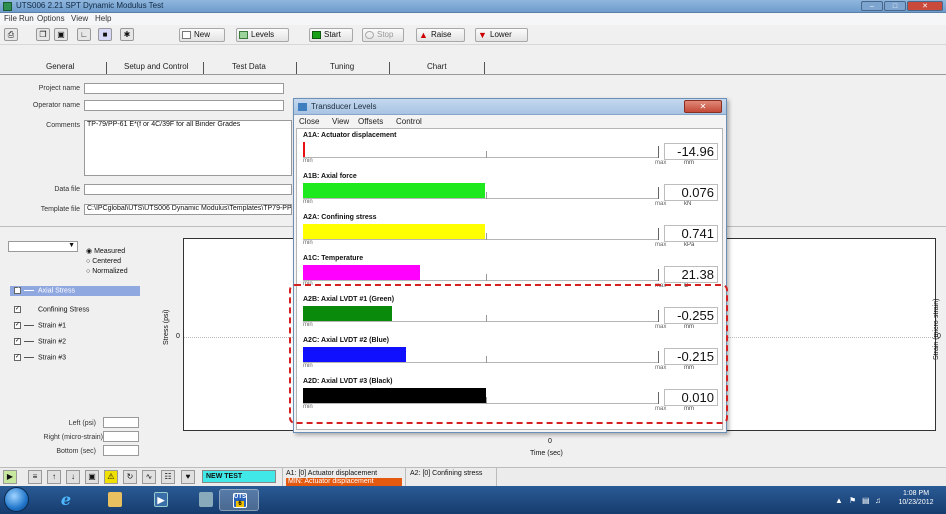 The image size is (946, 514). Describe the element at coordinates (35, 477) in the screenshot. I see `scale-icon: ≡` at that location.